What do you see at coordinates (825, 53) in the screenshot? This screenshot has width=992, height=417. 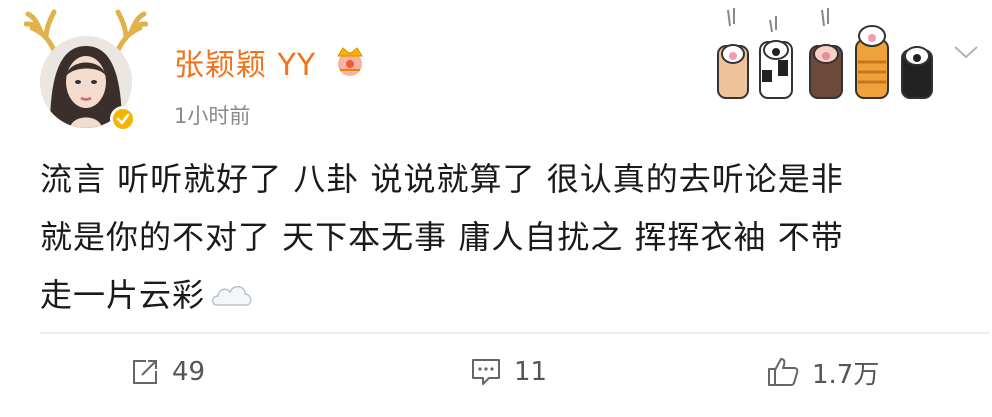 I see `cat-paw-decoration` at bounding box center [825, 53].